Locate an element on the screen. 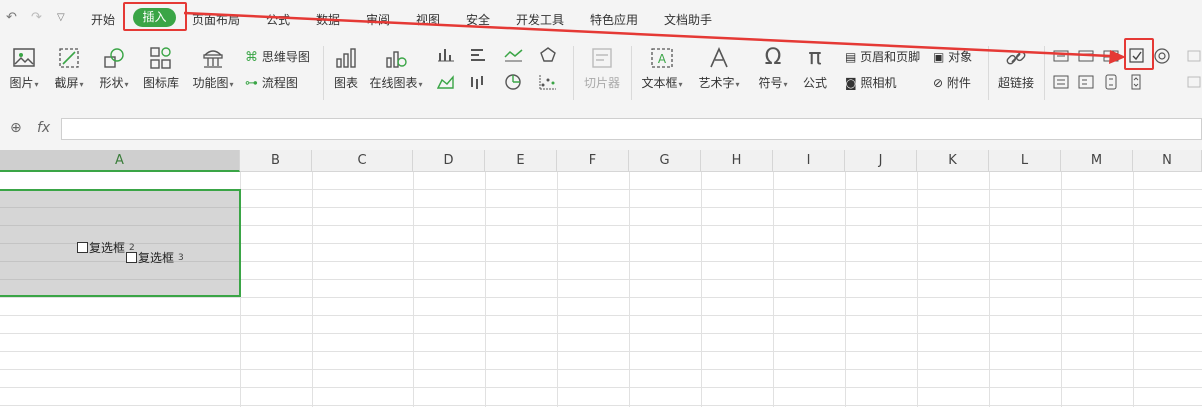 This screenshot has height=407, width=1202. icon-library-icon is located at coordinates (160, 58).